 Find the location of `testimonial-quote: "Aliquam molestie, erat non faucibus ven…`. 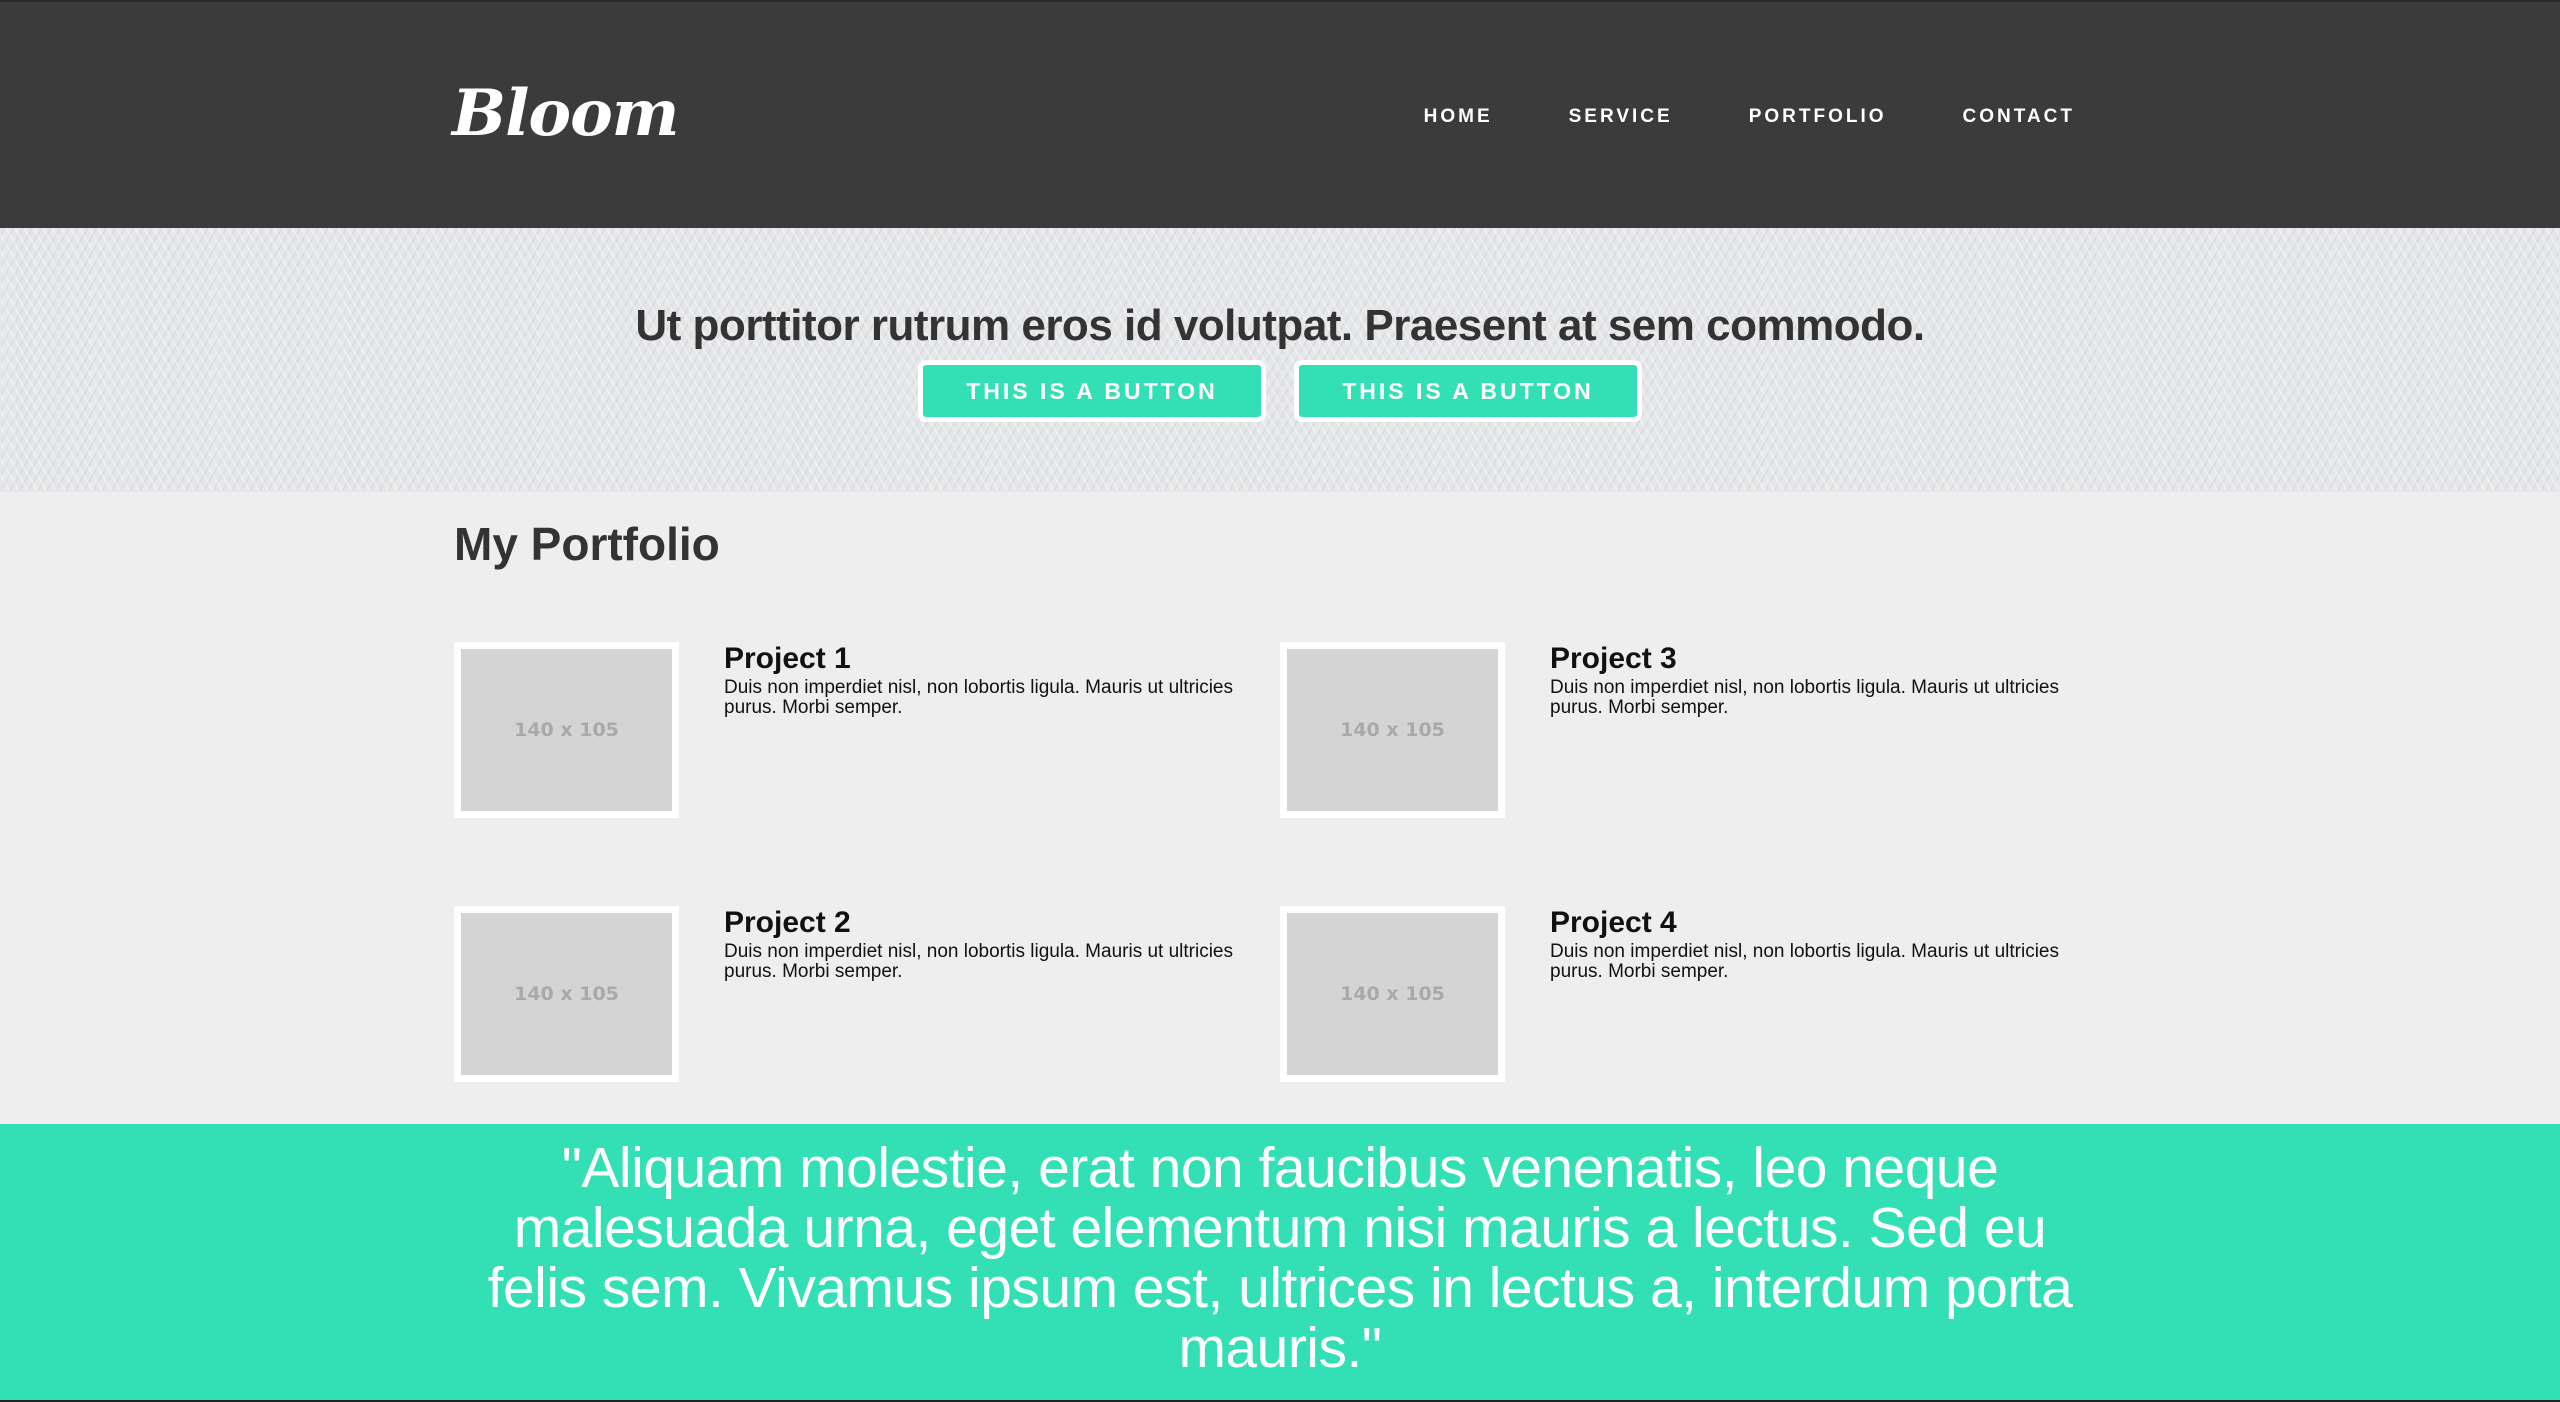

testimonial-quote: "Aliquam molestie, erat non faucibus ven… is located at coordinates (1280, 1258).